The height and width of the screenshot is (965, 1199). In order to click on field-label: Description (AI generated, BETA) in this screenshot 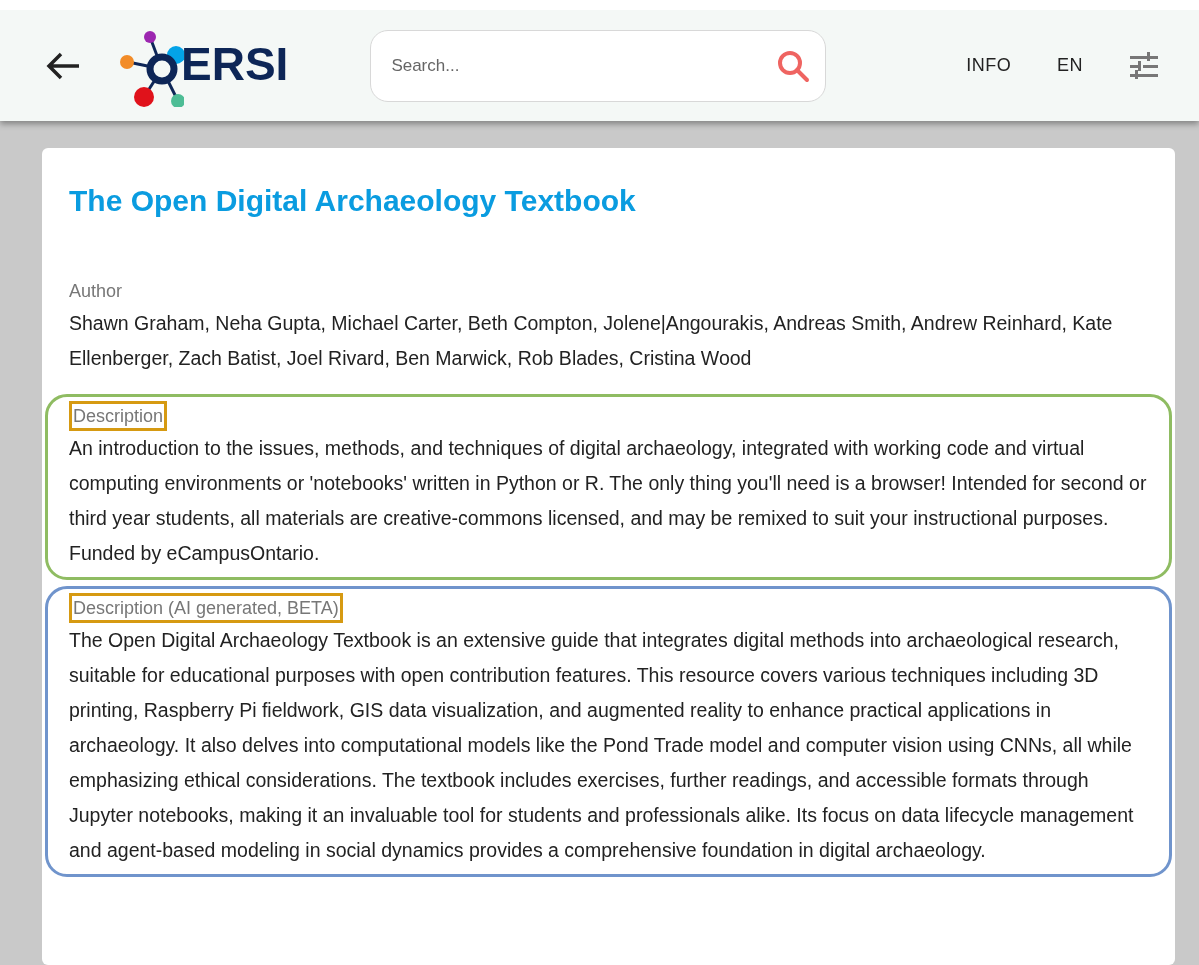, I will do `click(206, 607)`.